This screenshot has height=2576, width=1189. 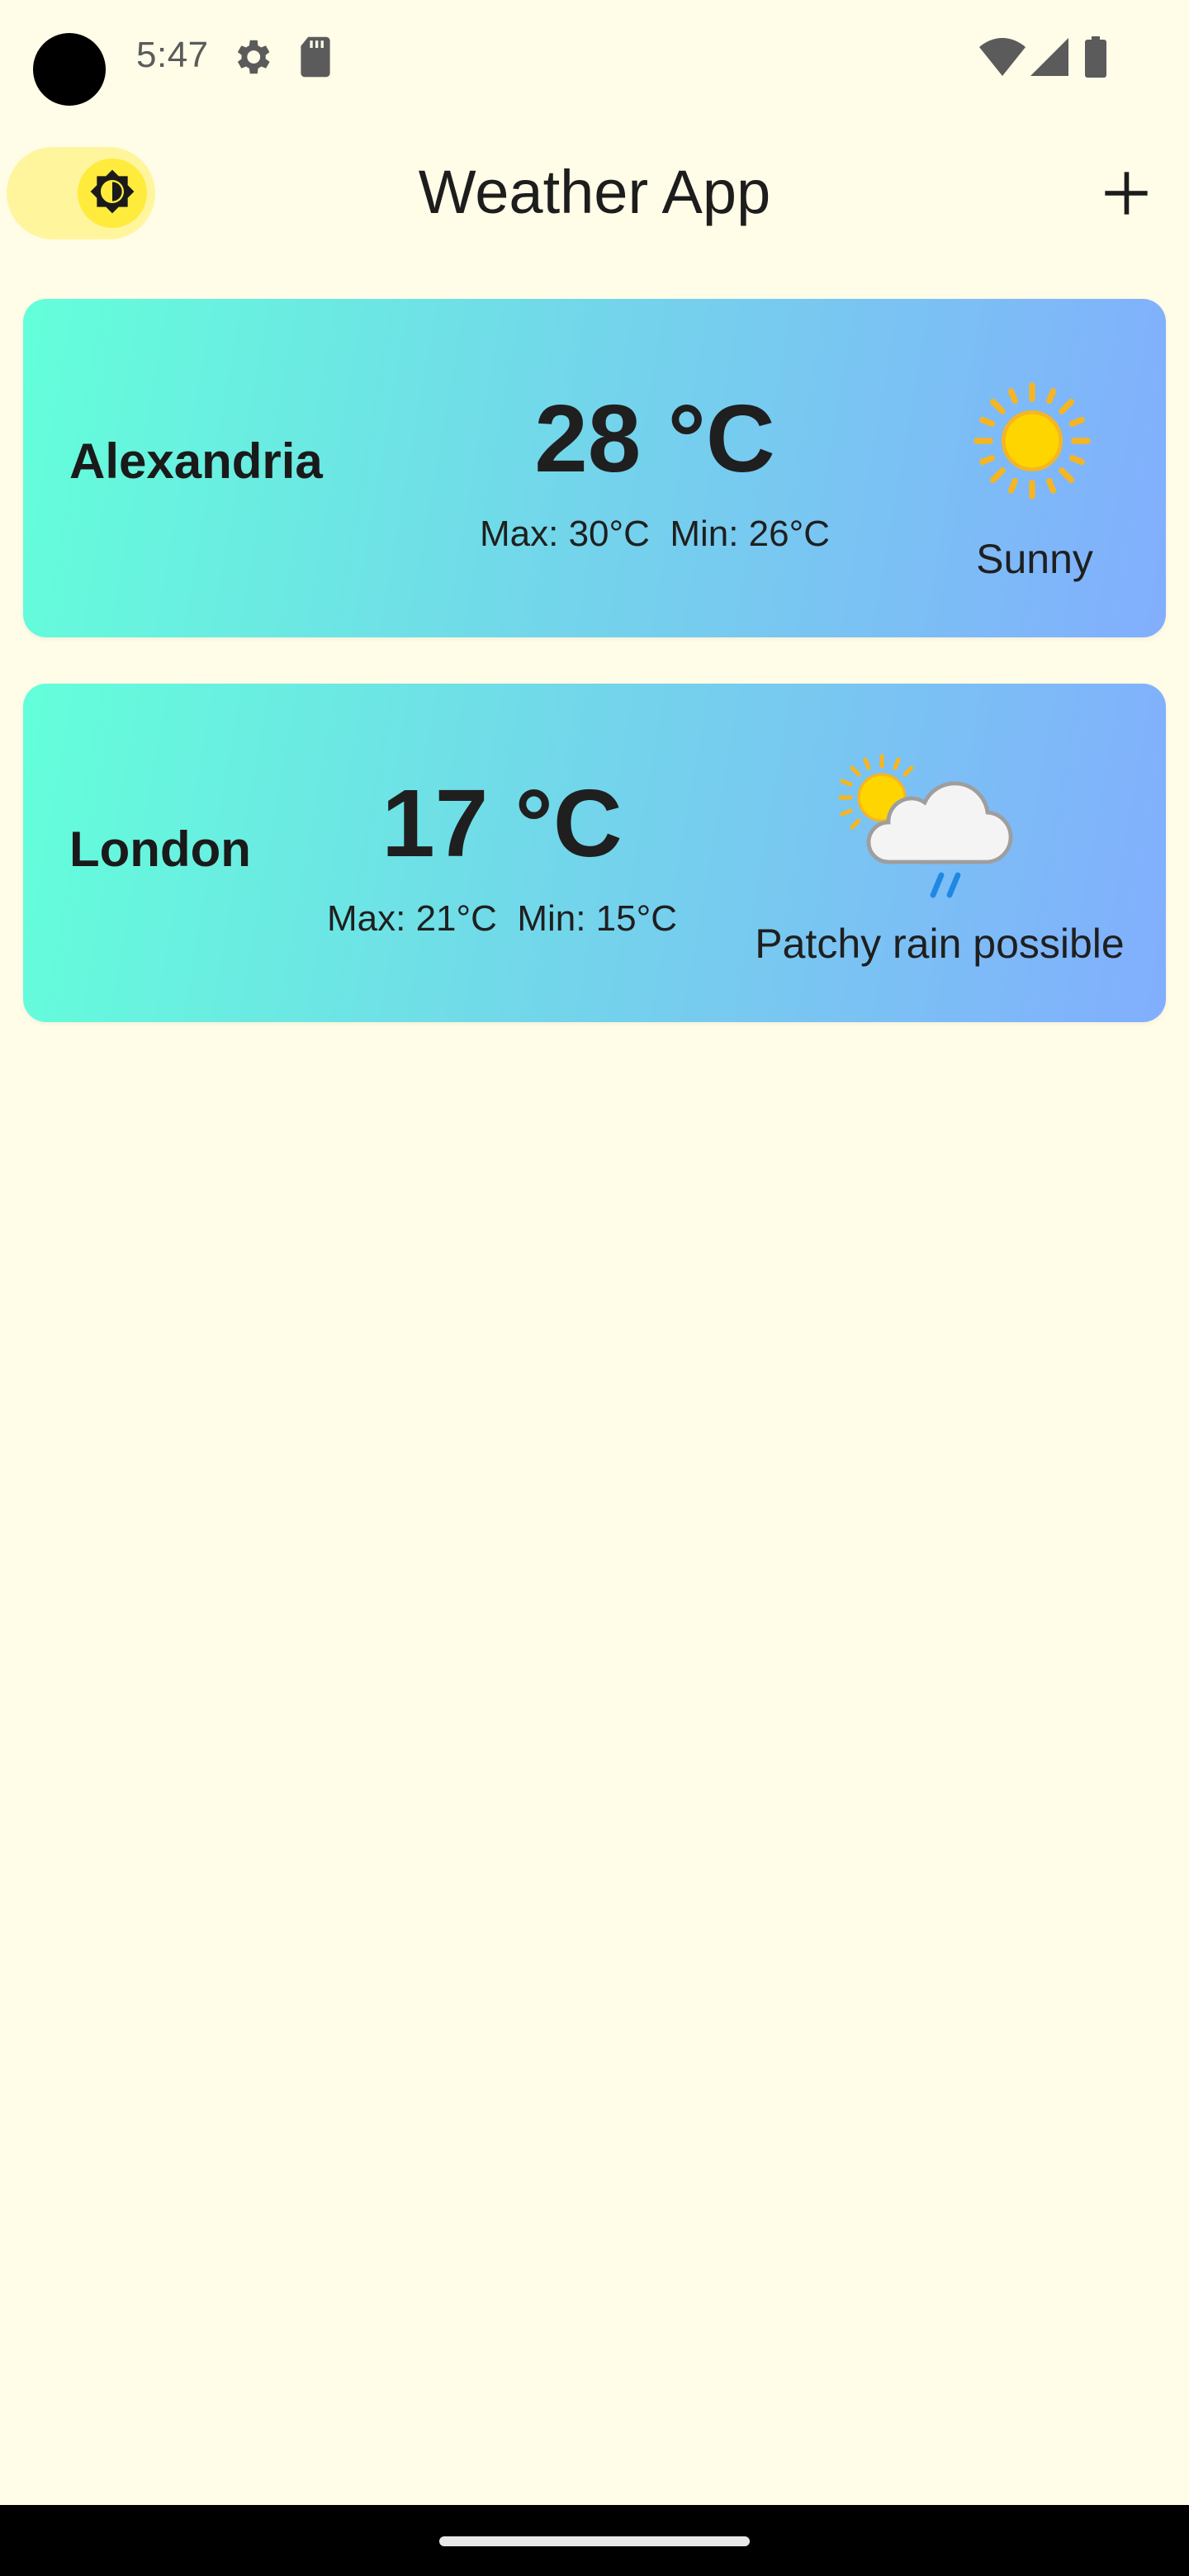 What do you see at coordinates (1032, 443) in the screenshot?
I see `sun-icon` at bounding box center [1032, 443].